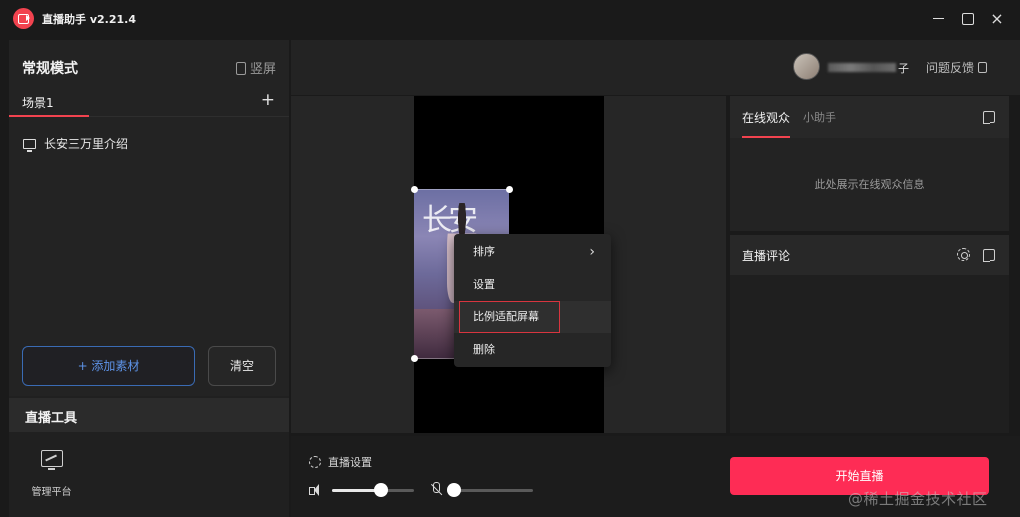 The width and height of the screenshot is (1020, 517). Describe the element at coordinates (592, 252) in the screenshot. I see `chevron-right-icon: ›` at that location.